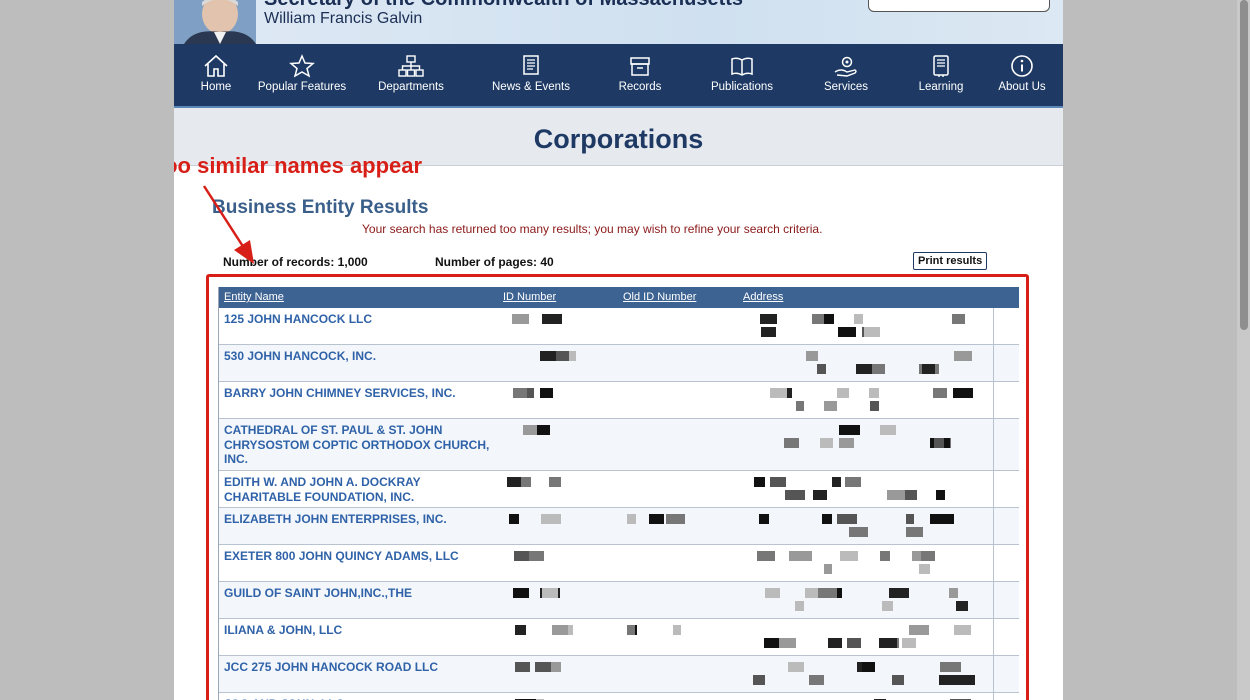  I want to click on nav-learning: Learning, so click(941, 75).